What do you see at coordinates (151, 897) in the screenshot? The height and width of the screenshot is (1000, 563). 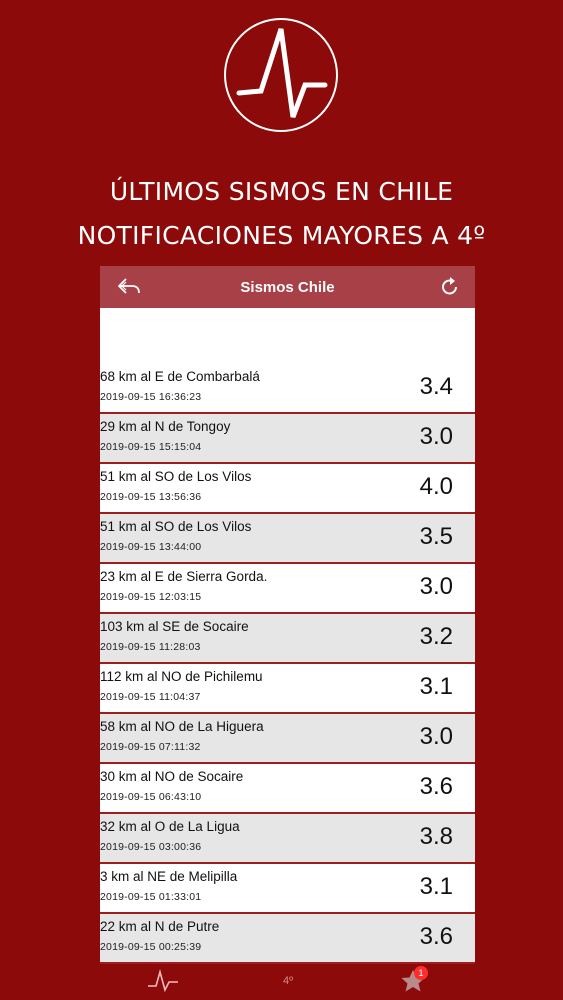 I see `earthquake-datetime: 2019-09-15 01:33:01` at bounding box center [151, 897].